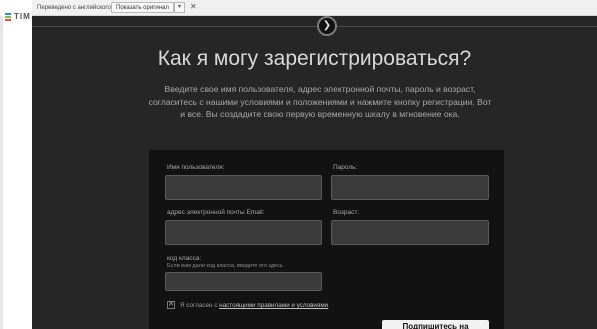 The height and width of the screenshot is (329, 597). Describe the element at coordinates (435, 324) in the screenshot. I see `signup-button: Подпишитесь на` at that location.